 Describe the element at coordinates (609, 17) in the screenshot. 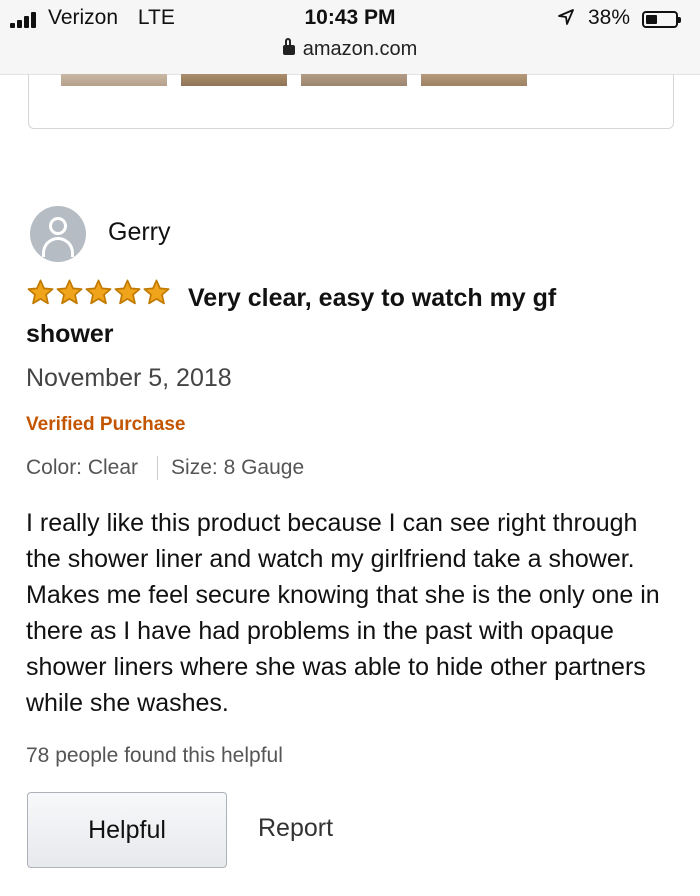

I see `battery-percent: 38%` at that location.